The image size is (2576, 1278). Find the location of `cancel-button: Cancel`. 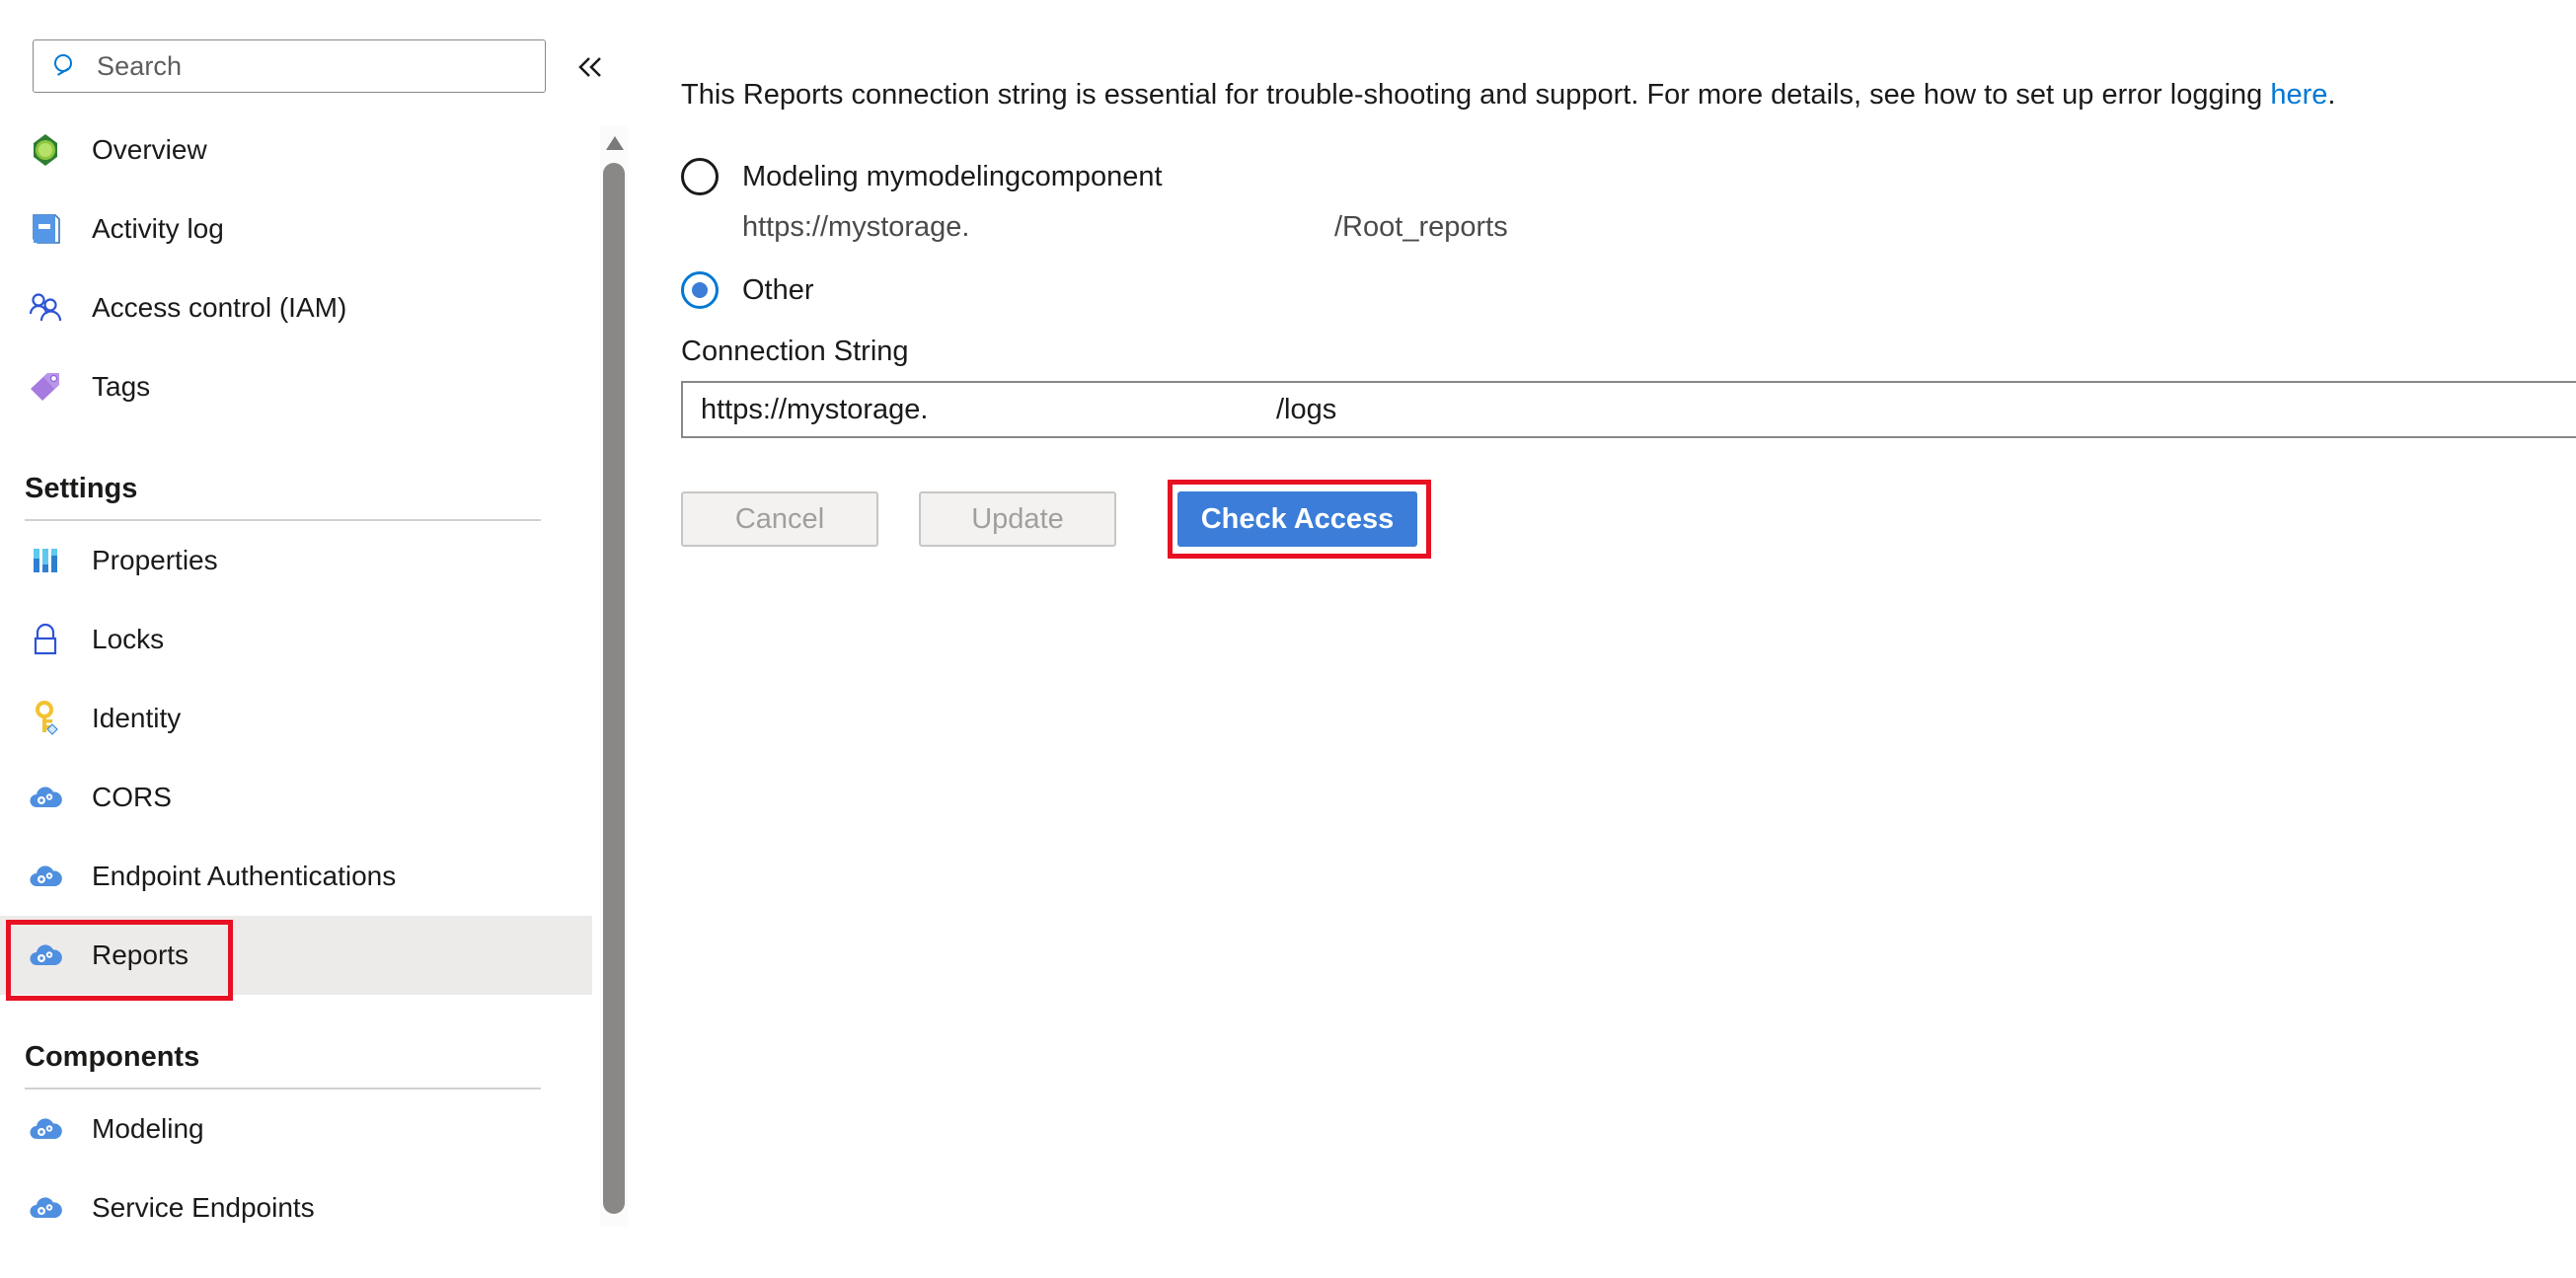

cancel-button: Cancel is located at coordinates (779, 519).